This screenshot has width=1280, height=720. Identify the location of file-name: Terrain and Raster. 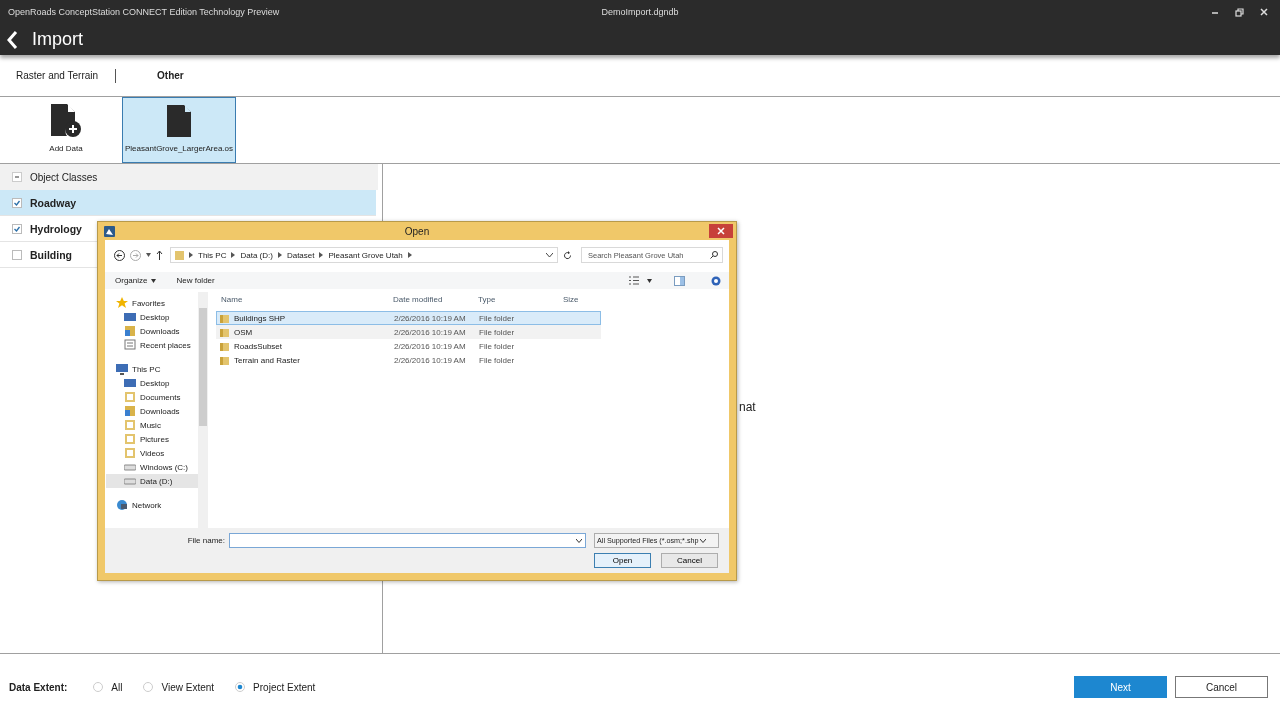
(267, 360).